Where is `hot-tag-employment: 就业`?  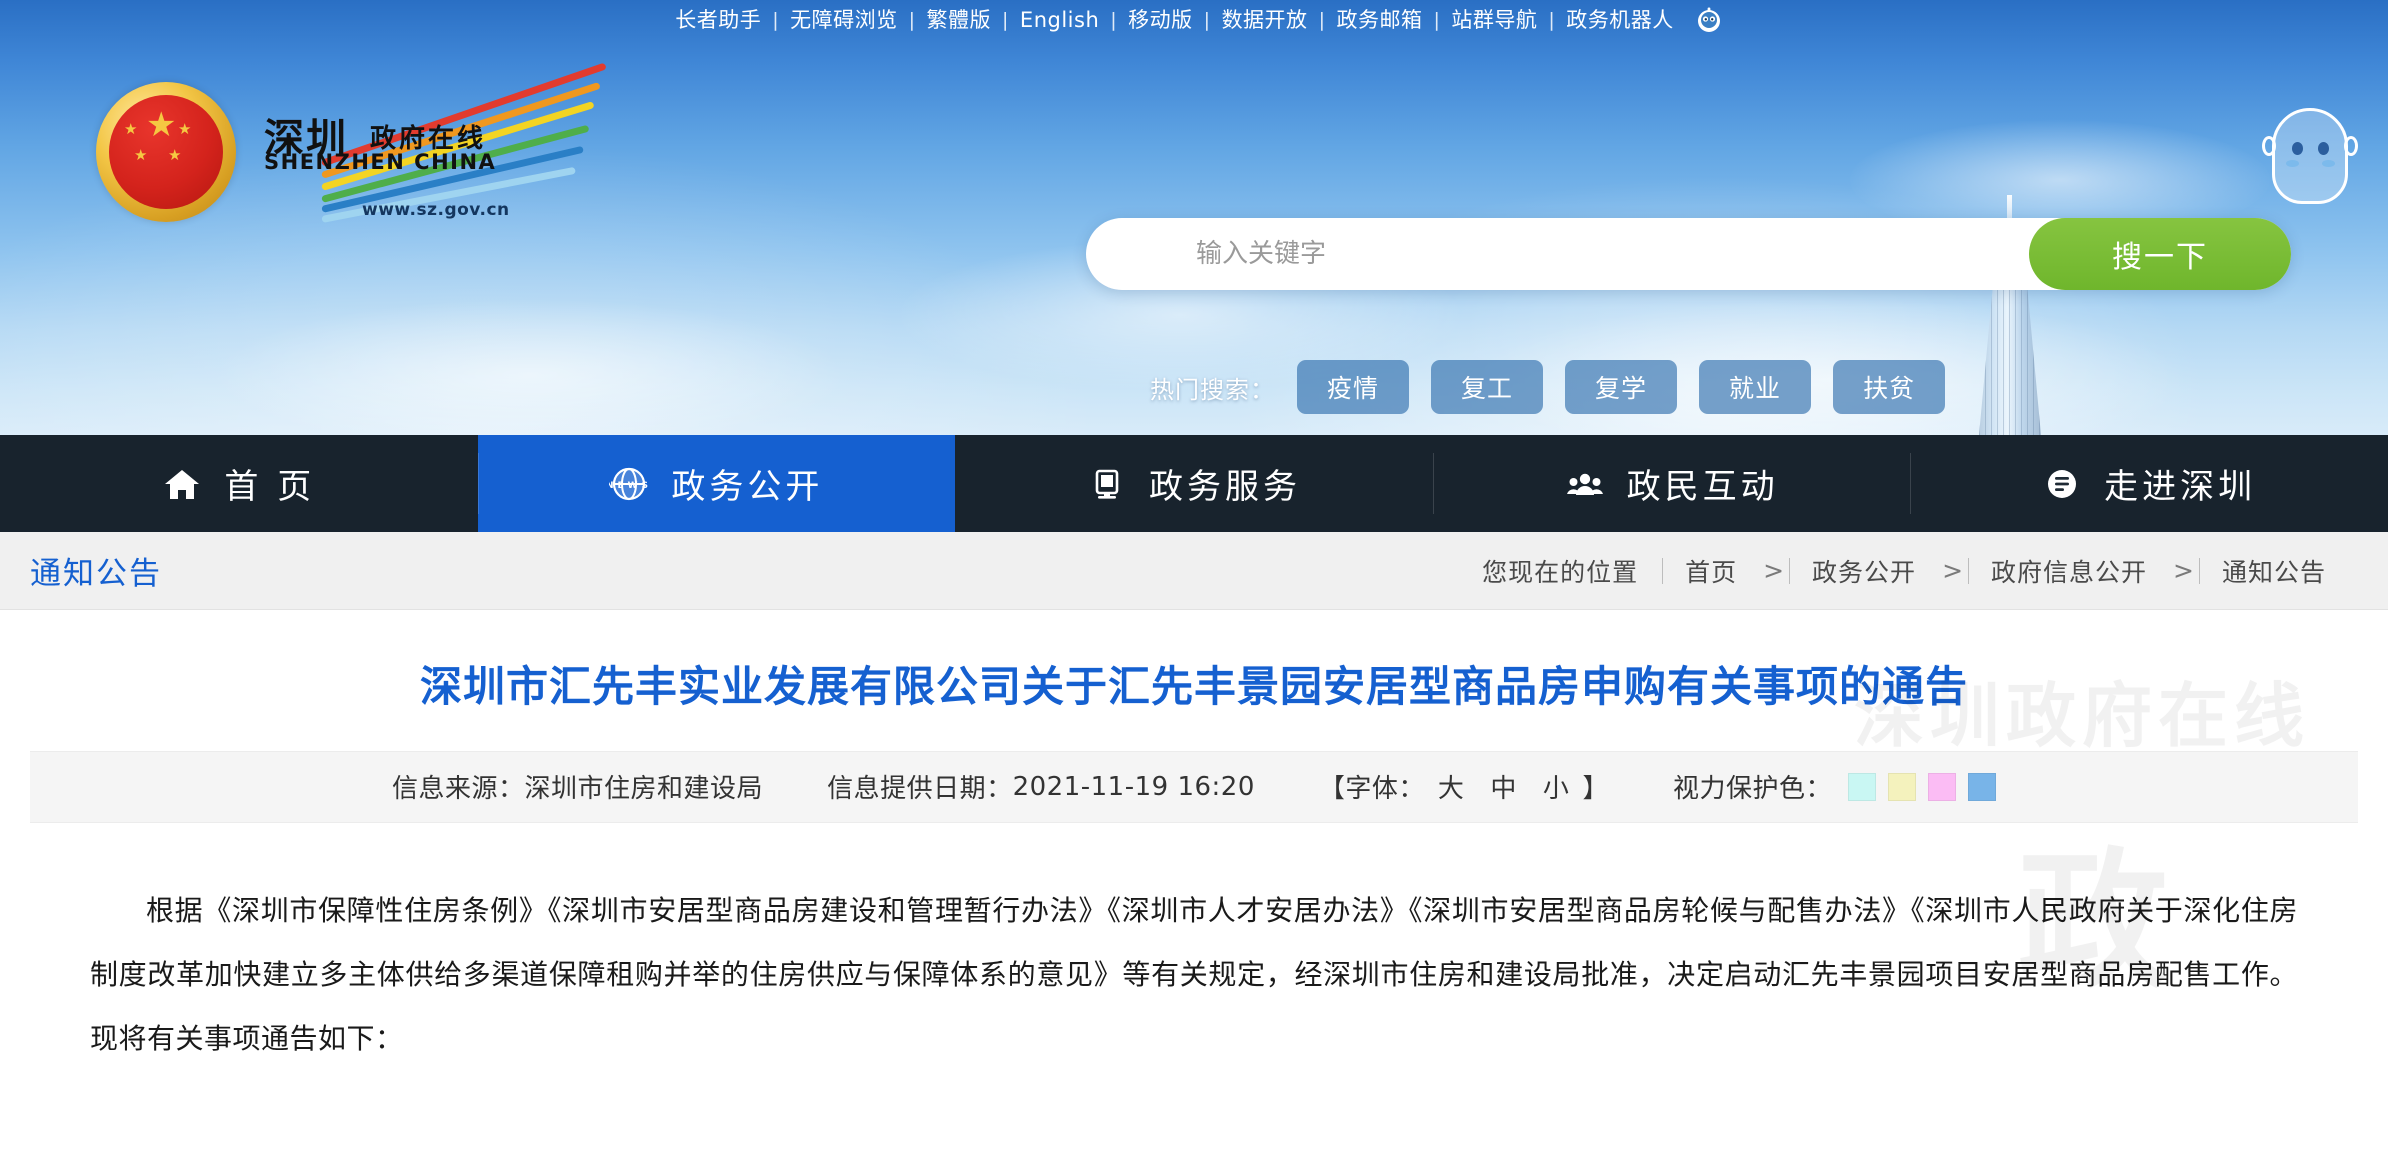
hot-tag-employment: 就业 is located at coordinates (1755, 387).